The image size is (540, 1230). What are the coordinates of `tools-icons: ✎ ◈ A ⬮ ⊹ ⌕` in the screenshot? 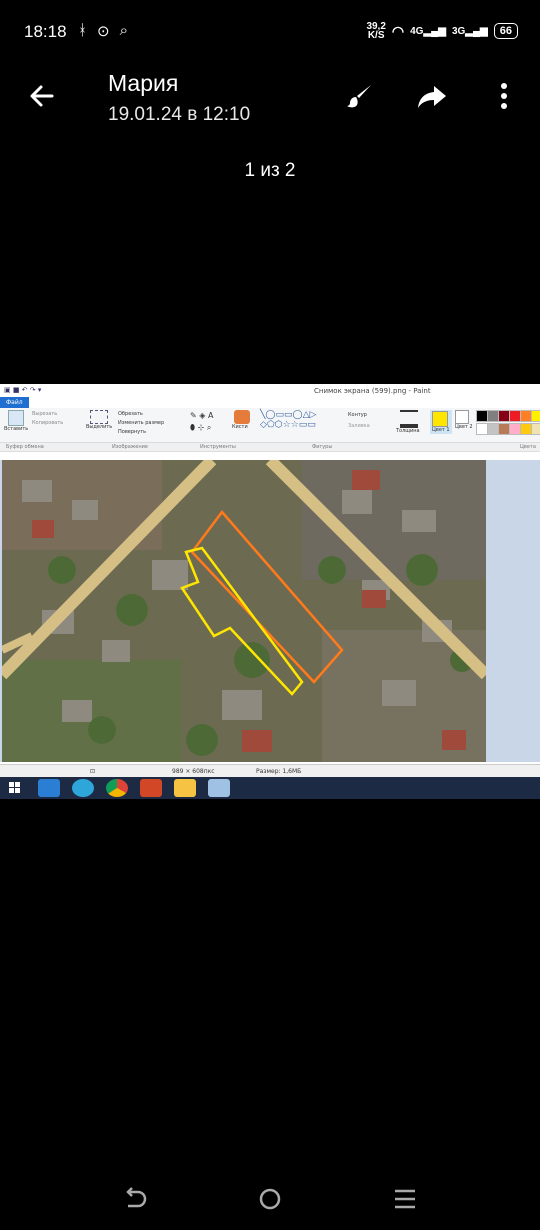 It's located at (201, 422).